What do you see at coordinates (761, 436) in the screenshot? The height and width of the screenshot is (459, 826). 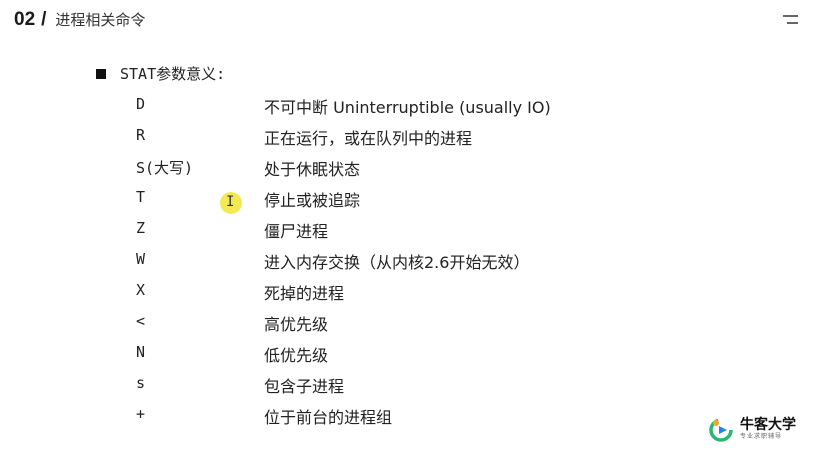 I see `logo-tagline: 专业求职辅导` at bounding box center [761, 436].